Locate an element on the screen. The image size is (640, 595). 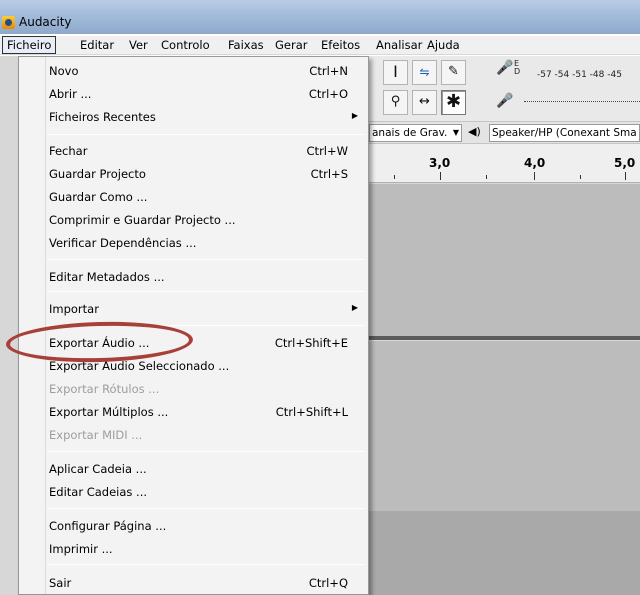
menu-faixas: Faixas is located at coordinates (246, 45).